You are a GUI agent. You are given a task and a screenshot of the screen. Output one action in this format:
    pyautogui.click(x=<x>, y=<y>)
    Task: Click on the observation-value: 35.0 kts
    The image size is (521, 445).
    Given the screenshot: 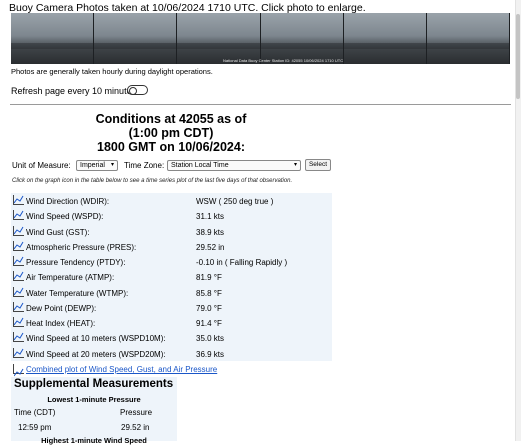 What is the action you would take?
    pyautogui.click(x=210, y=339)
    